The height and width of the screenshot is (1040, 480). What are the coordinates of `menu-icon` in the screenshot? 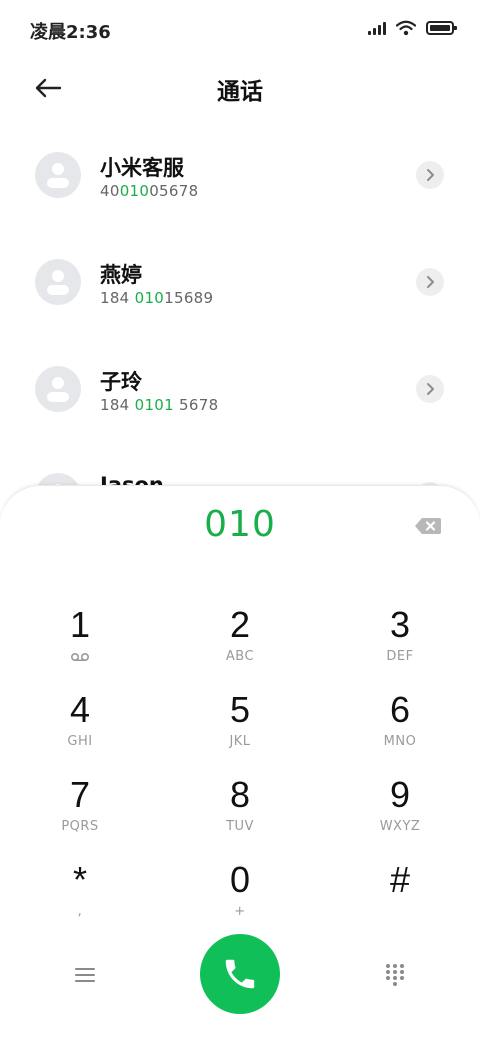 It's located at (85, 975).